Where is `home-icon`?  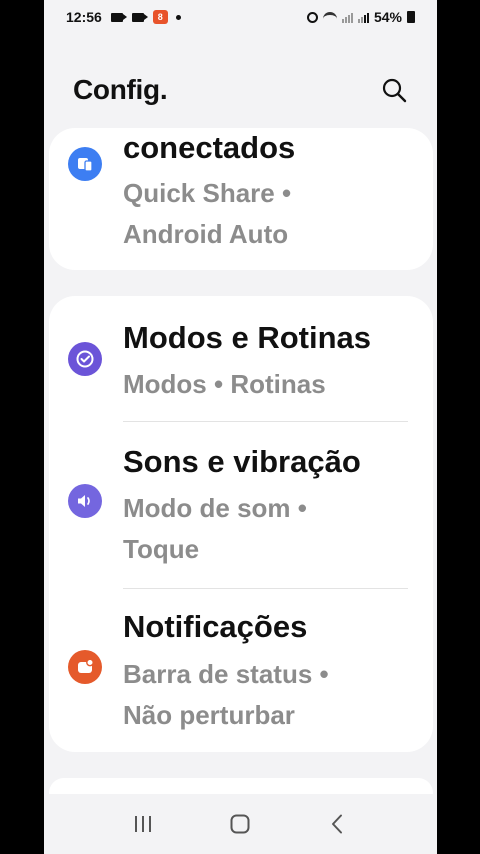 home-icon is located at coordinates (240, 824).